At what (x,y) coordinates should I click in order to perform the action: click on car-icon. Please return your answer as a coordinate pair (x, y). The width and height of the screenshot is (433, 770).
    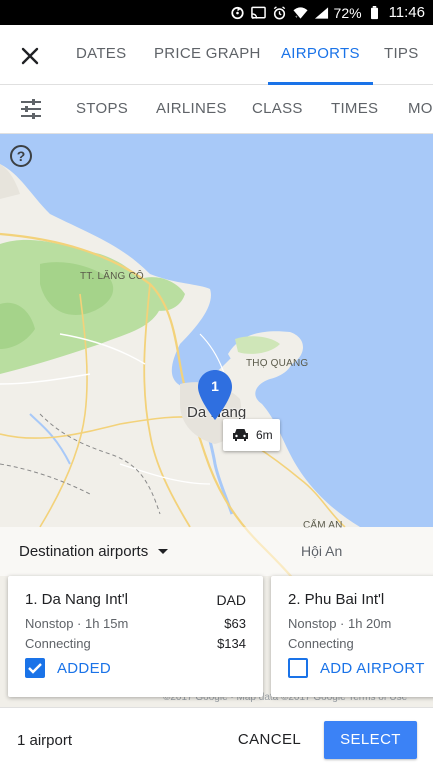
    Looking at the image, I should click on (240, 435).